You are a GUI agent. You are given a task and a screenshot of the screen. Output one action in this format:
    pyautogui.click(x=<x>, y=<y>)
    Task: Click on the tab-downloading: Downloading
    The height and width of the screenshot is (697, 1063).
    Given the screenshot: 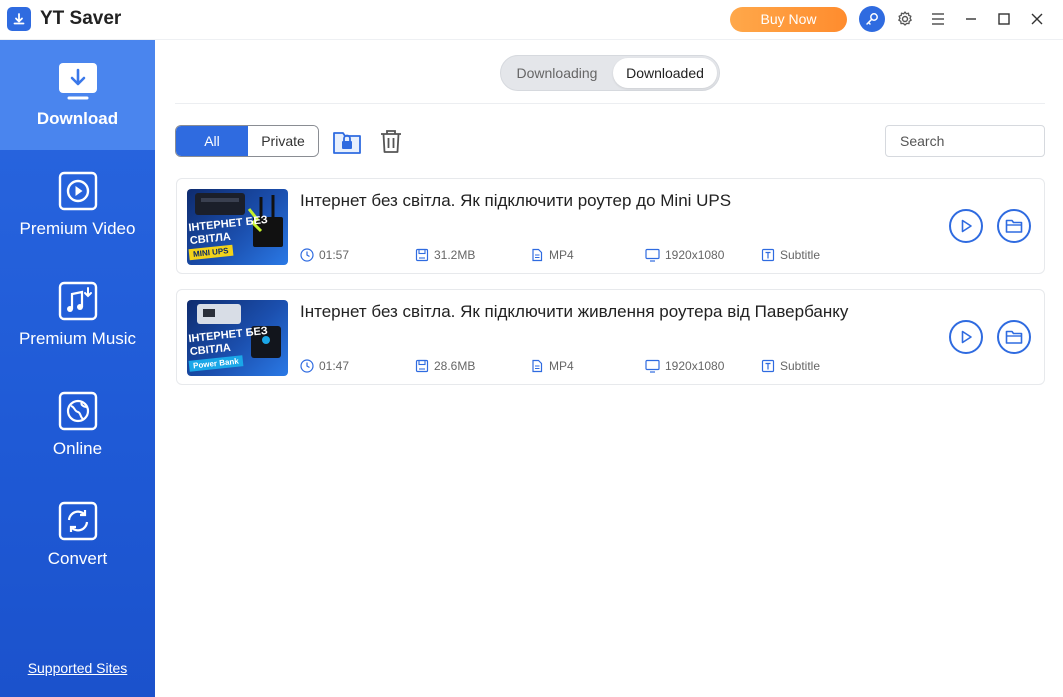 What is the action you would take?
    pyautogui.click(x=557, y=73)
    